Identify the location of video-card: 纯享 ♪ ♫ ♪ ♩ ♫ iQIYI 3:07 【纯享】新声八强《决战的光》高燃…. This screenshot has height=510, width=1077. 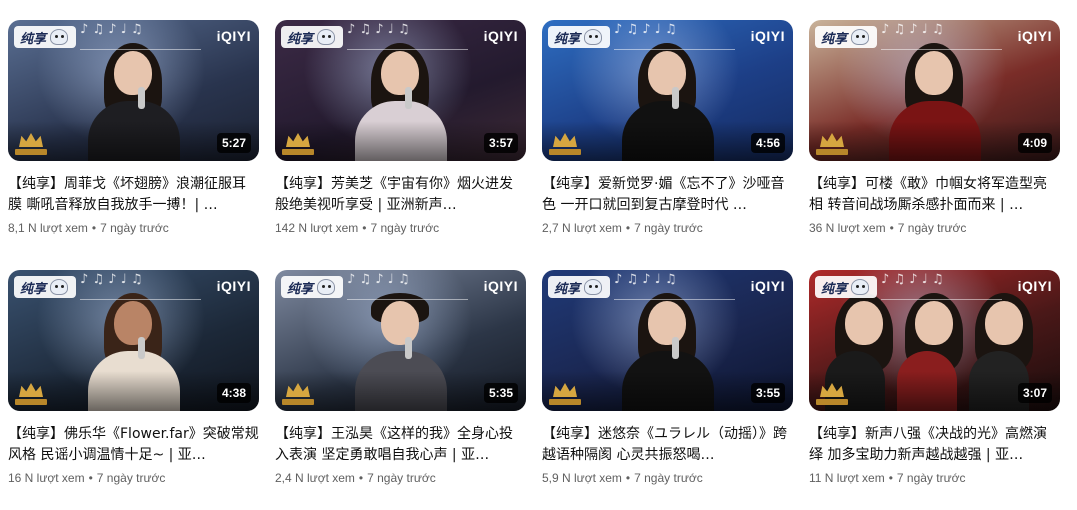
(934, 390).